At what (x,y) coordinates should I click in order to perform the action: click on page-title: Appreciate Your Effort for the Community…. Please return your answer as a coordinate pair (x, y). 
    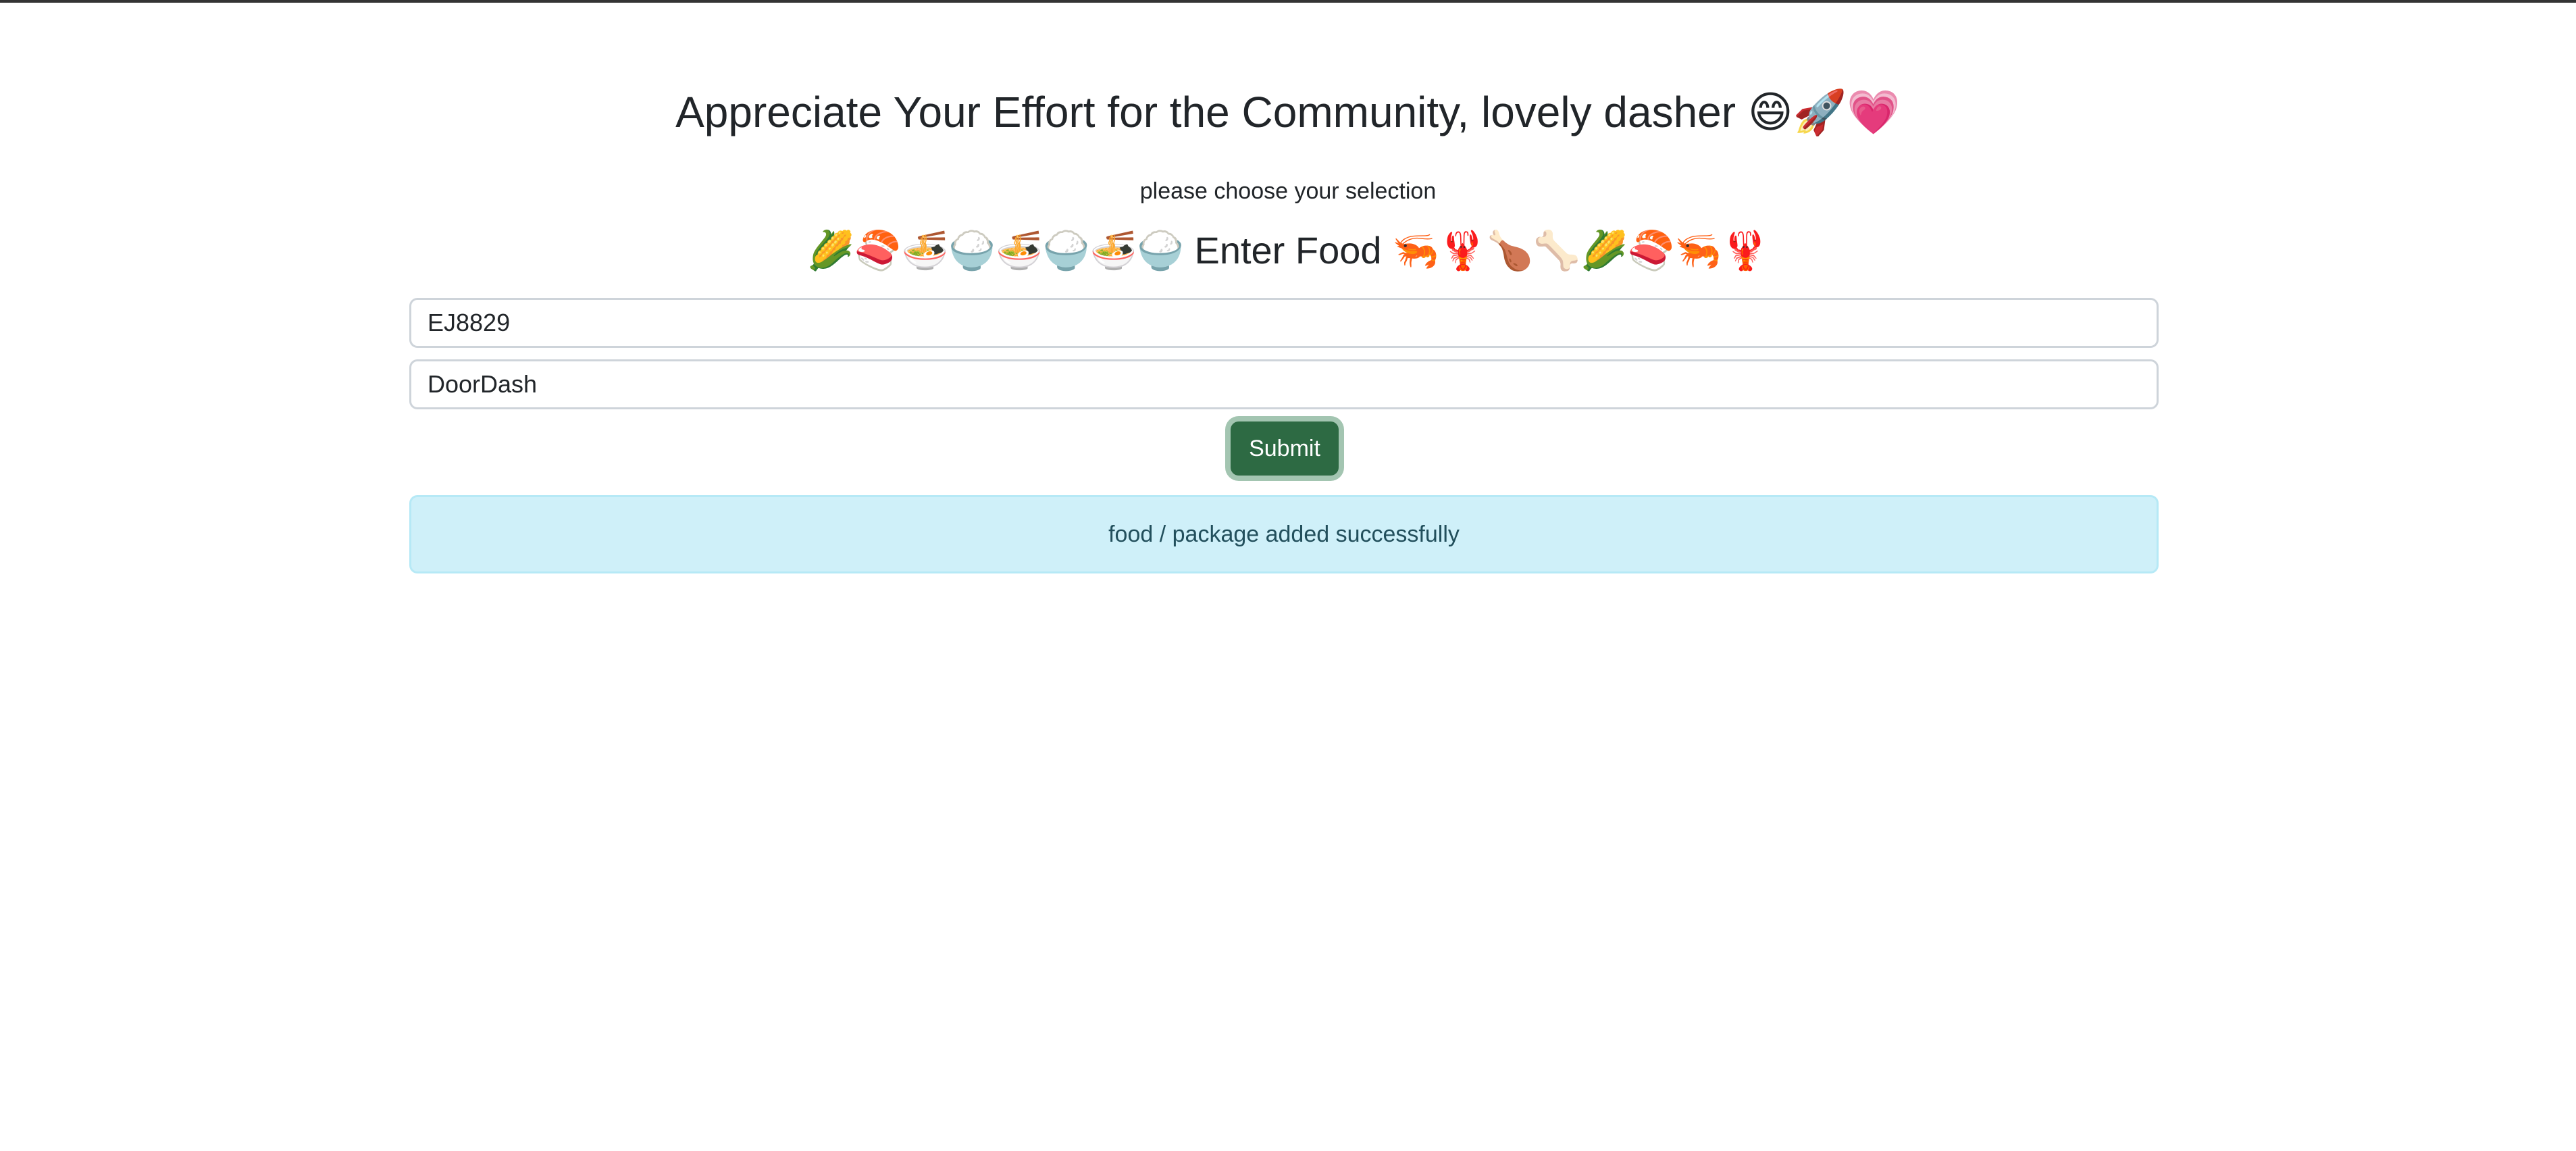
    Looking at the image, I should click on (1288, 112).